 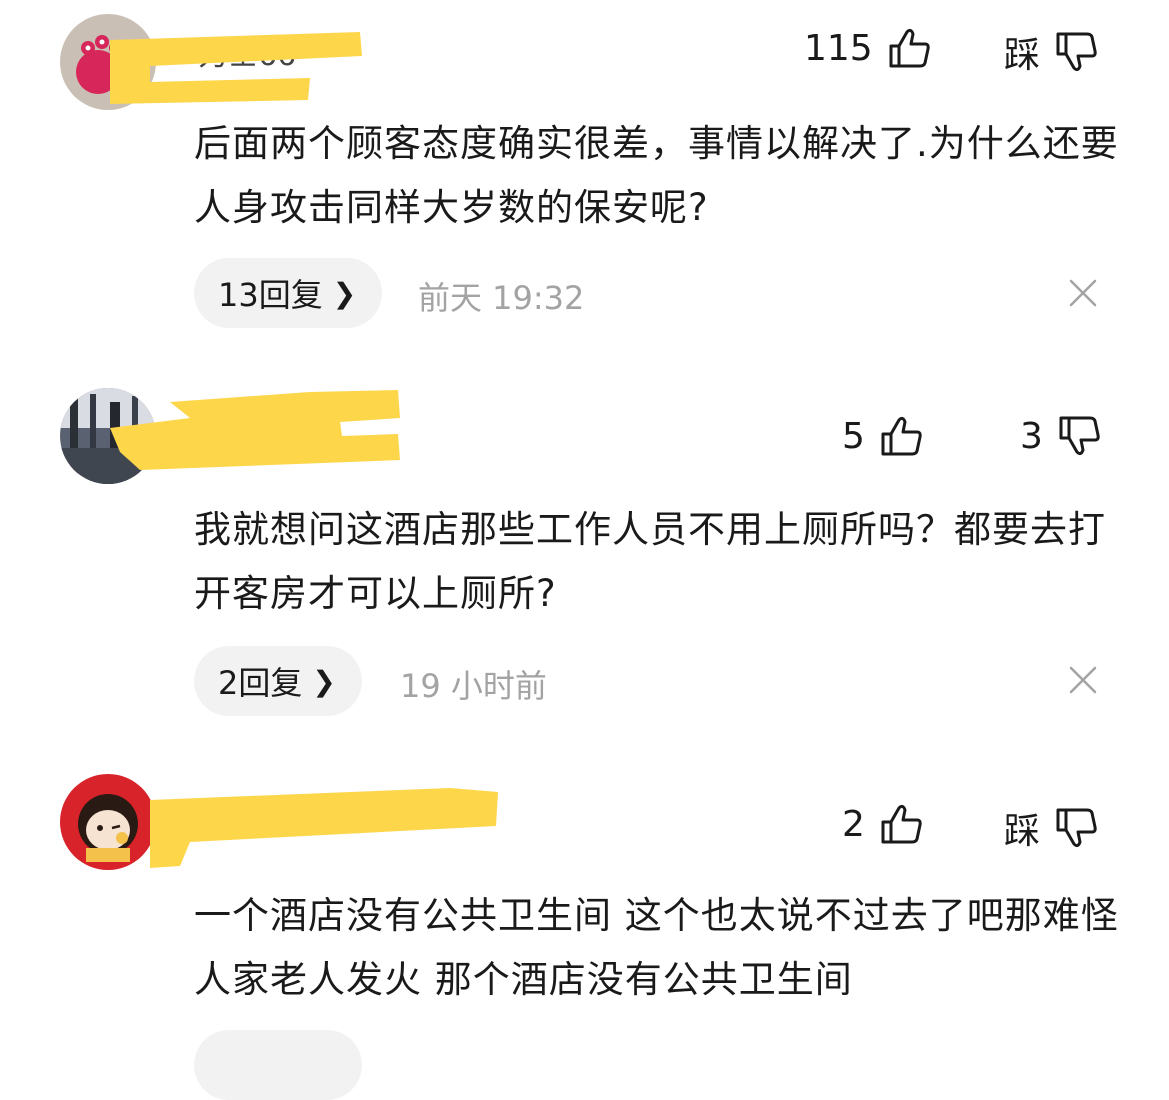 I want to click on like-count: 2, so click(x=853, y=824).